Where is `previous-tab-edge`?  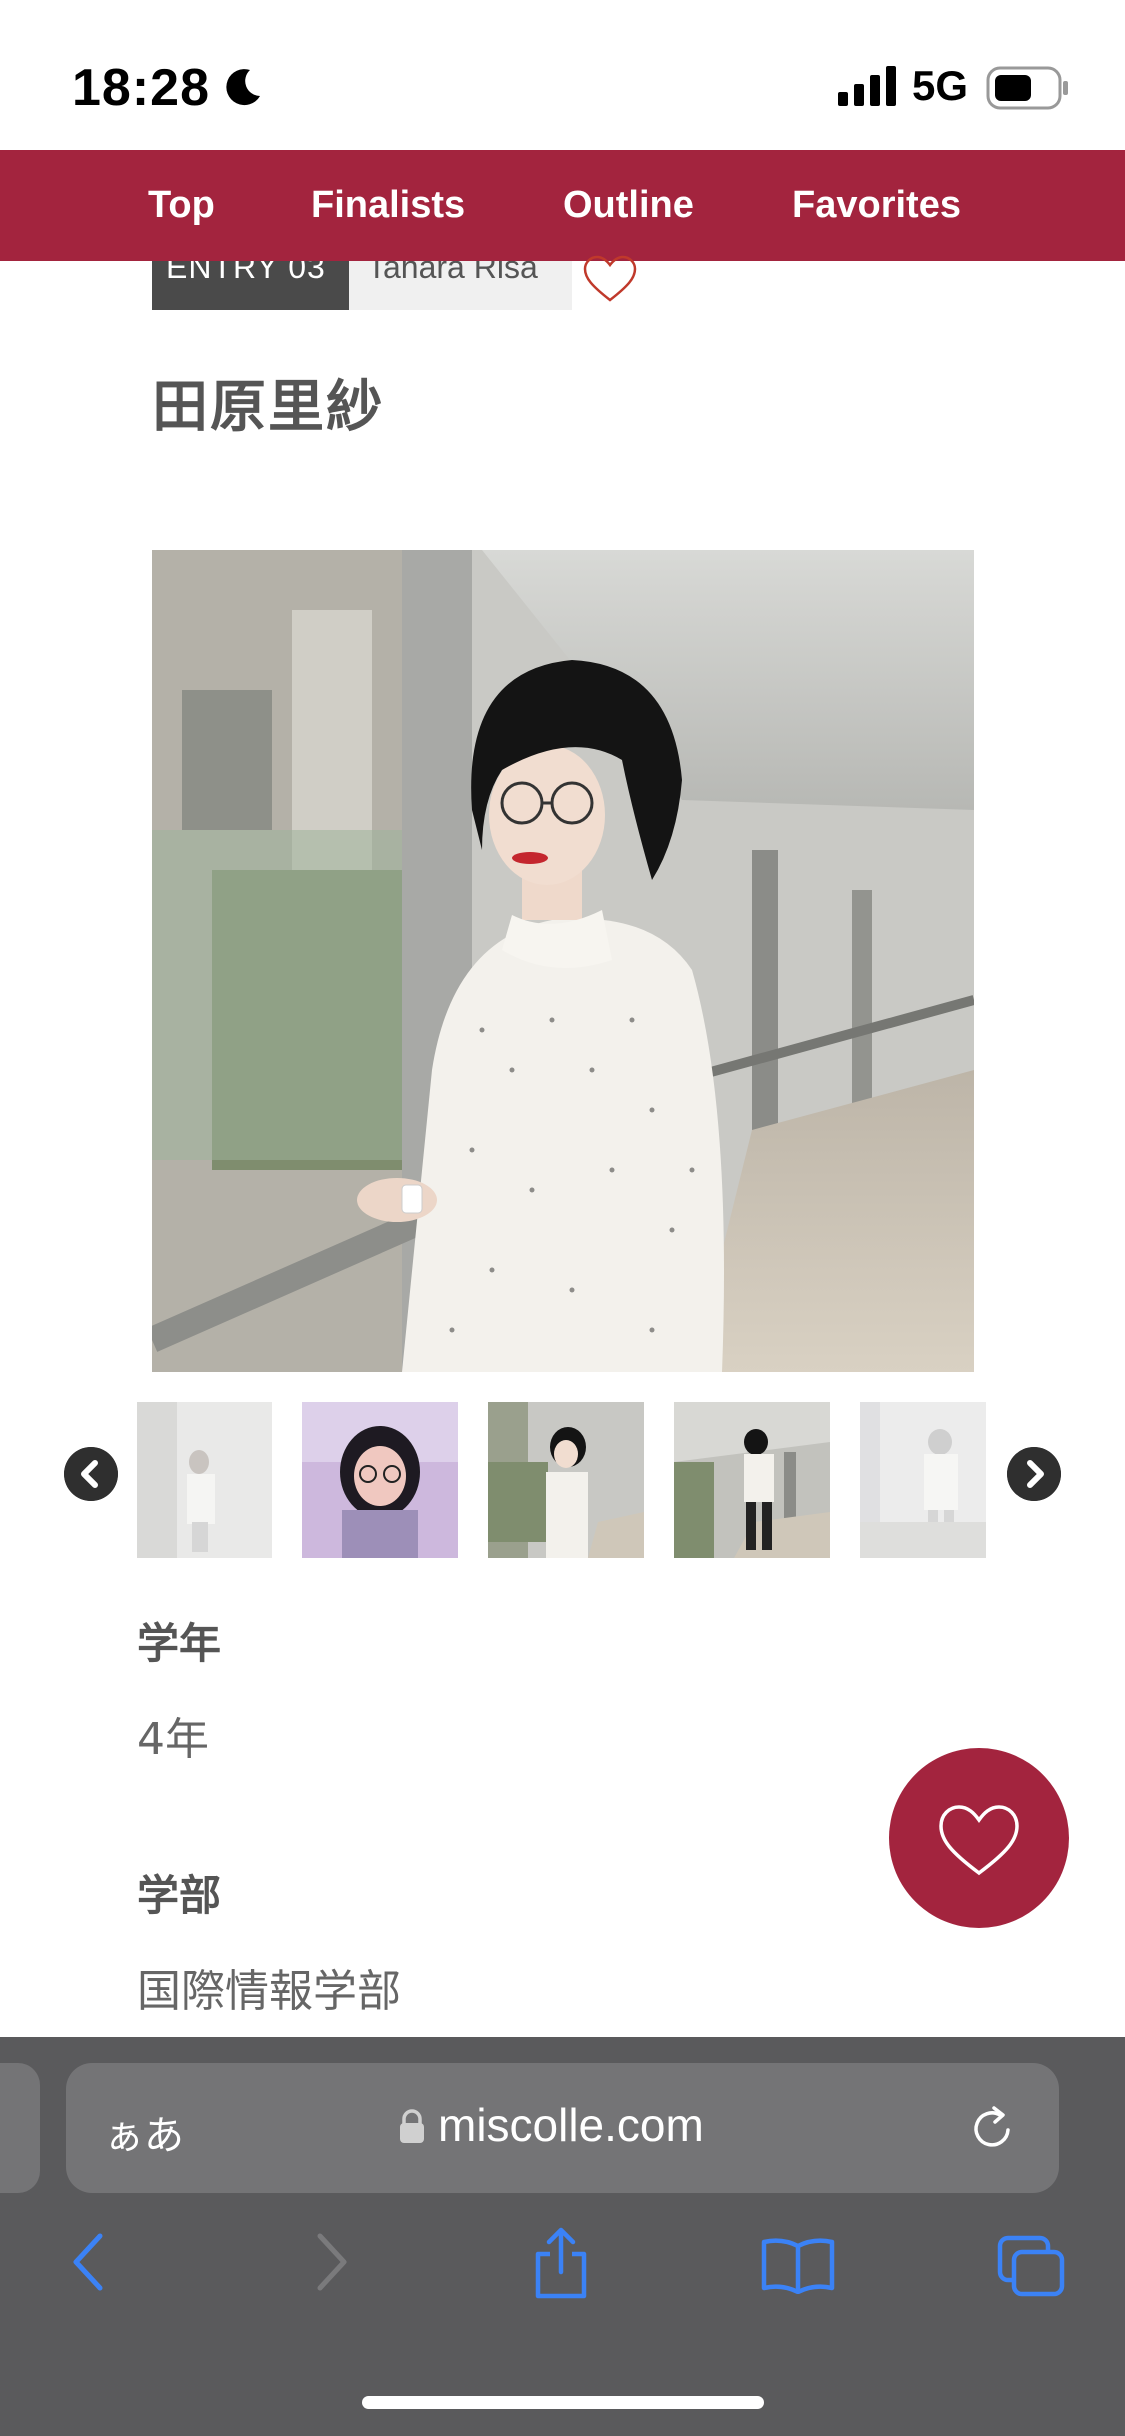 previous-tab-edge is located at coordinates (20, 2128).